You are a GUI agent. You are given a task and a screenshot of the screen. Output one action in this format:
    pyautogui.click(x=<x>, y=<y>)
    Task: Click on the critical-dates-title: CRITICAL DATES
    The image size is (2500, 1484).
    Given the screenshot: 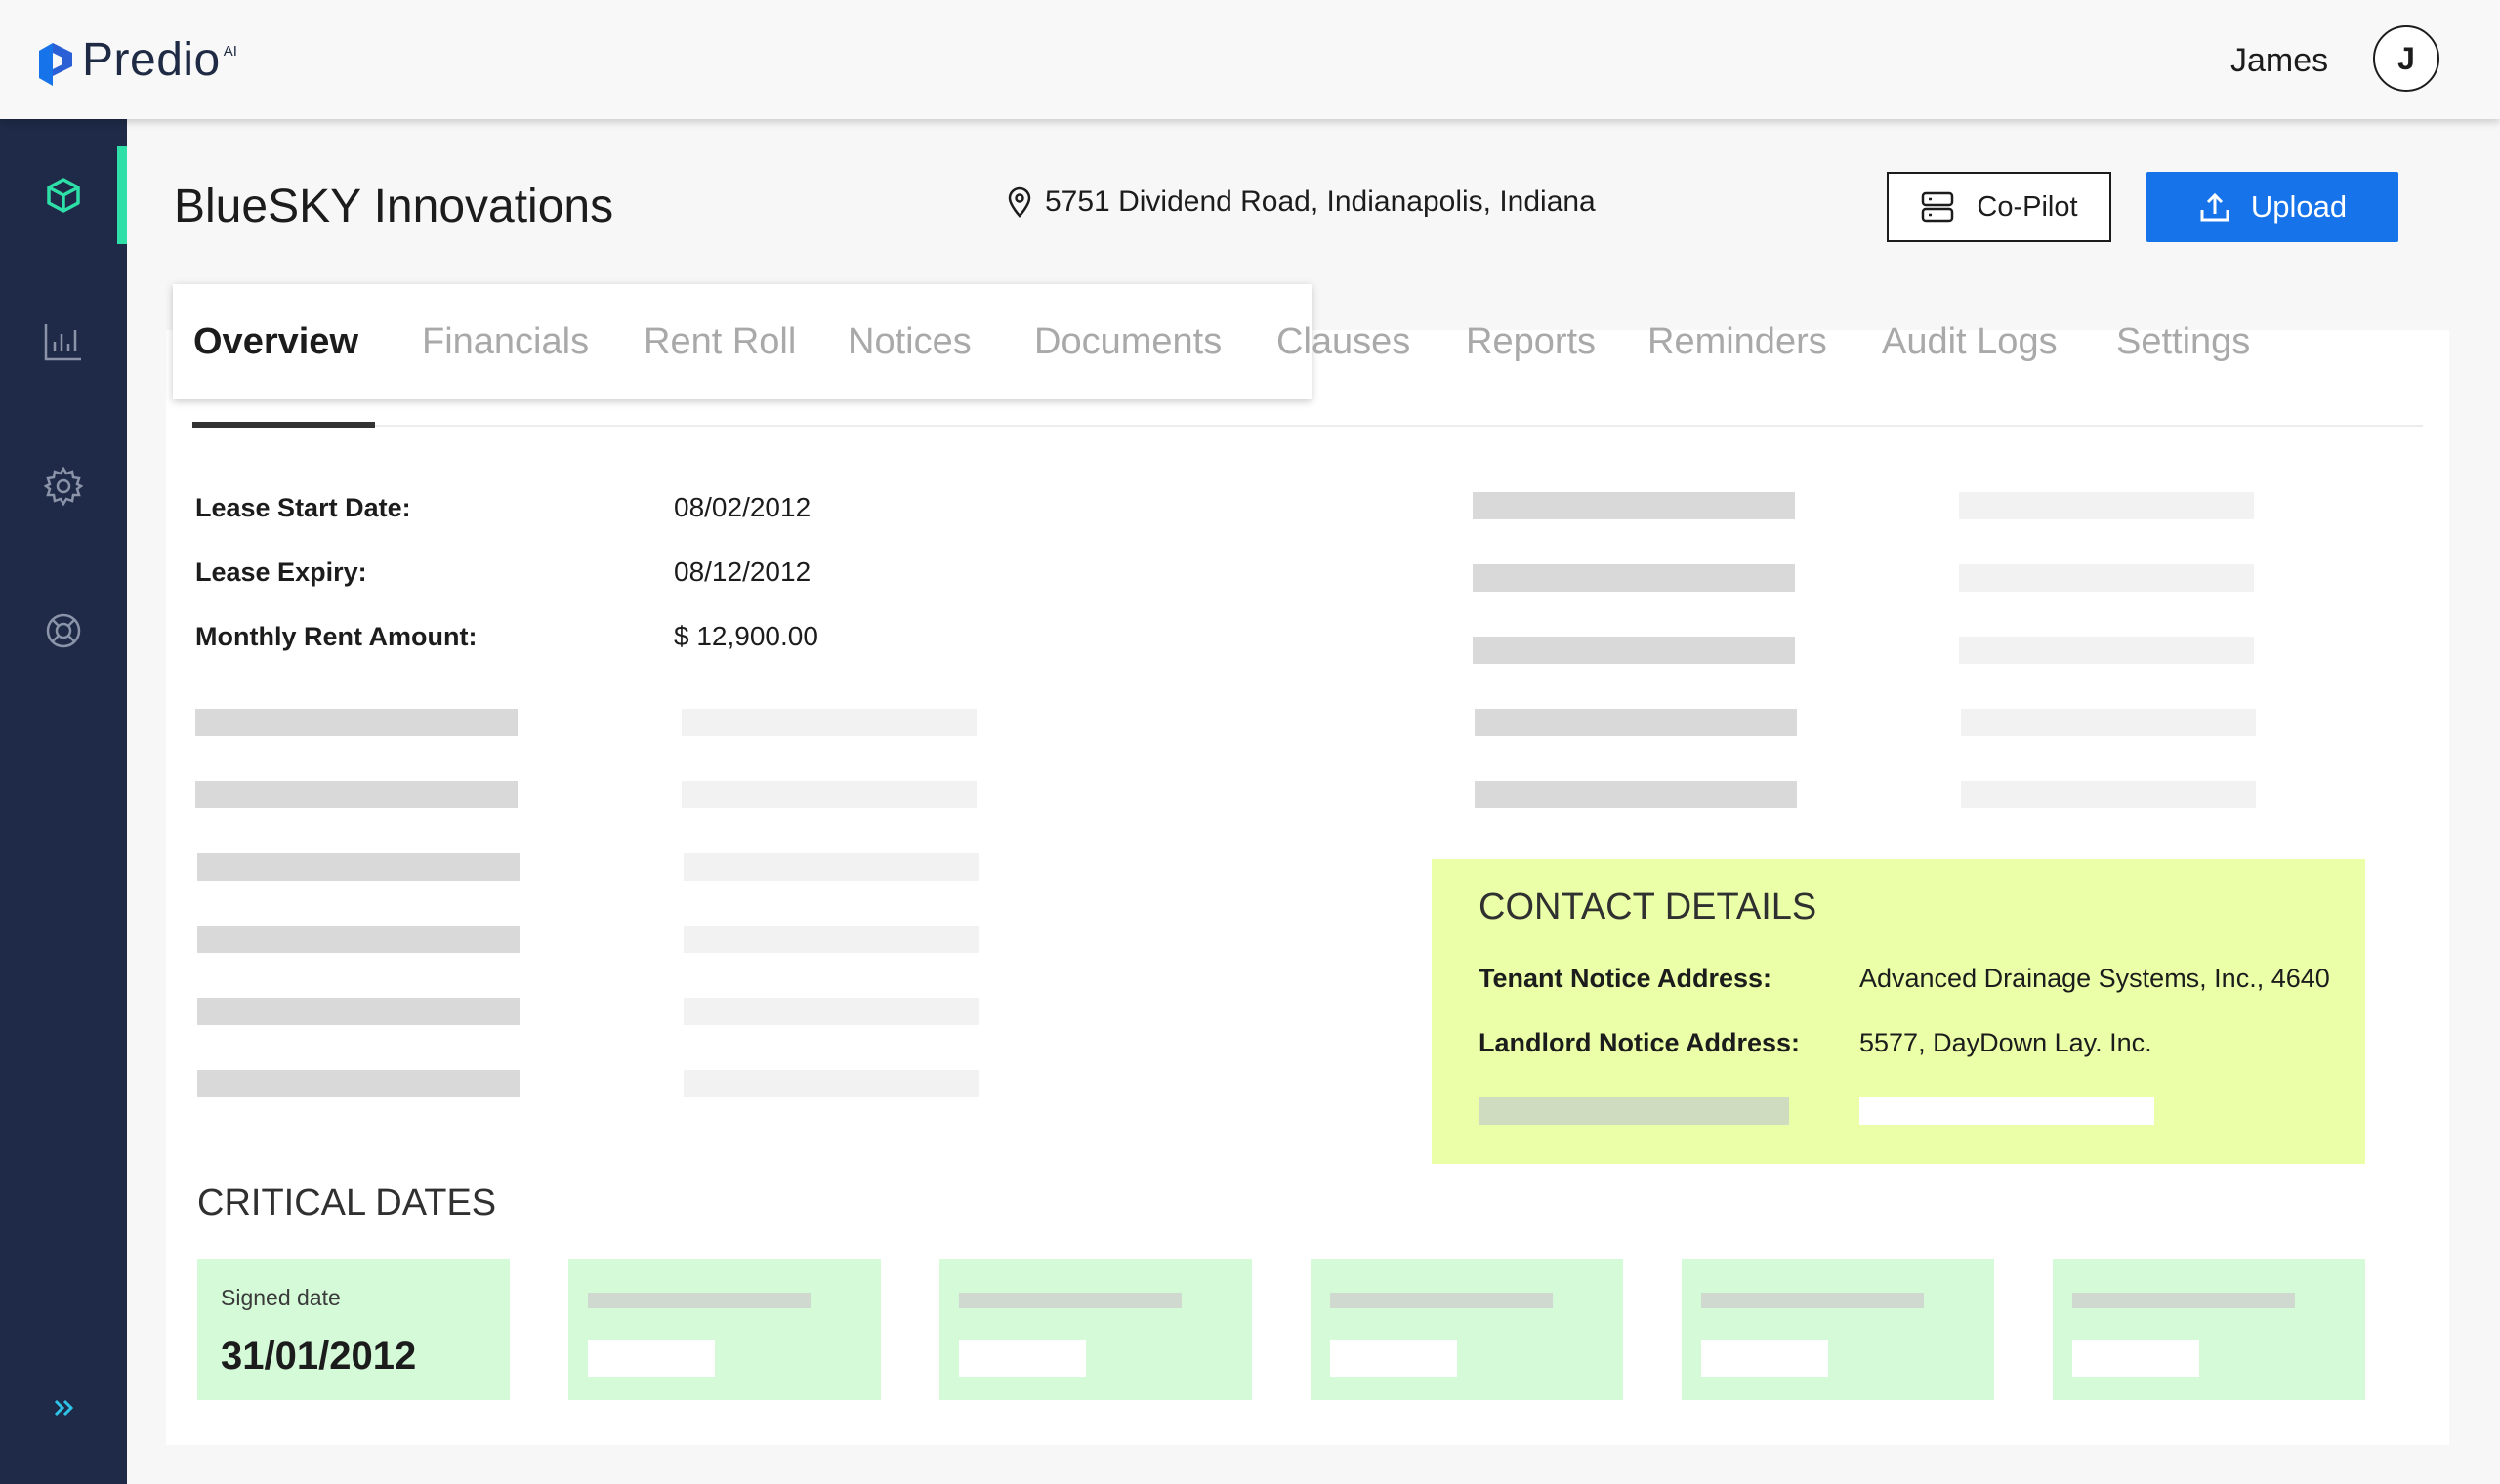 What is the action you would take?
    pyautogui.click(x=347, y=1203)
    